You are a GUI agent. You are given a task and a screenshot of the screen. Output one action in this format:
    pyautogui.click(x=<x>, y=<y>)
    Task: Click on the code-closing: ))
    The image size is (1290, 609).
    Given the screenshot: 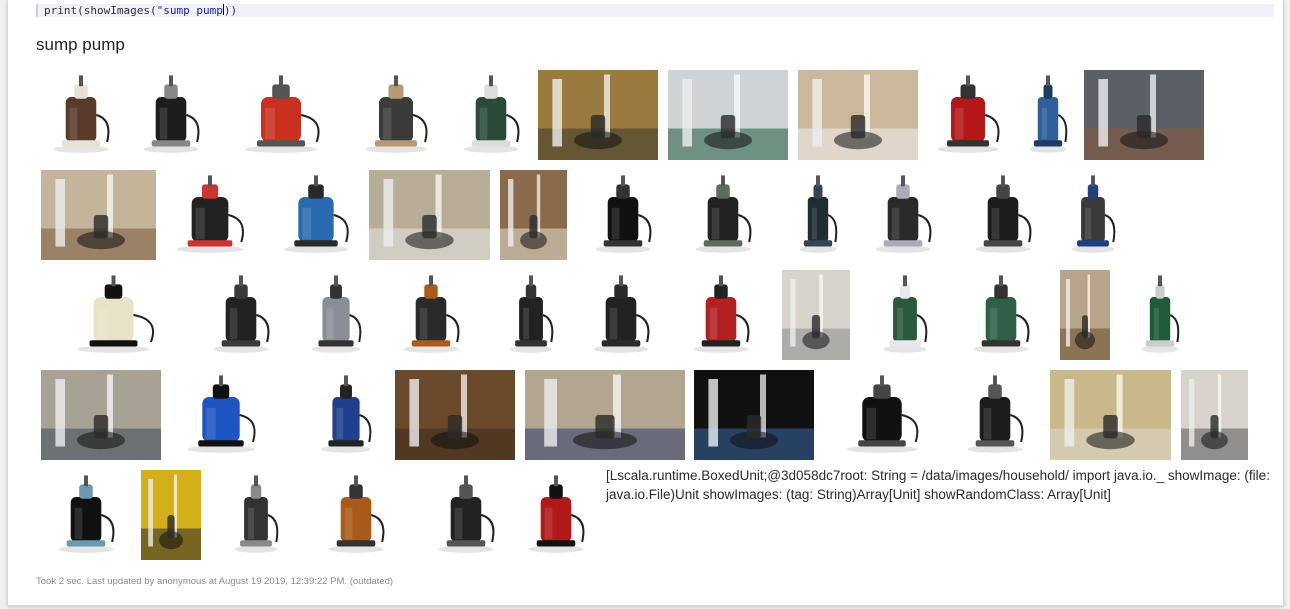 What is the action you would take?
    pyautogui.click(x=230, y=10)
    